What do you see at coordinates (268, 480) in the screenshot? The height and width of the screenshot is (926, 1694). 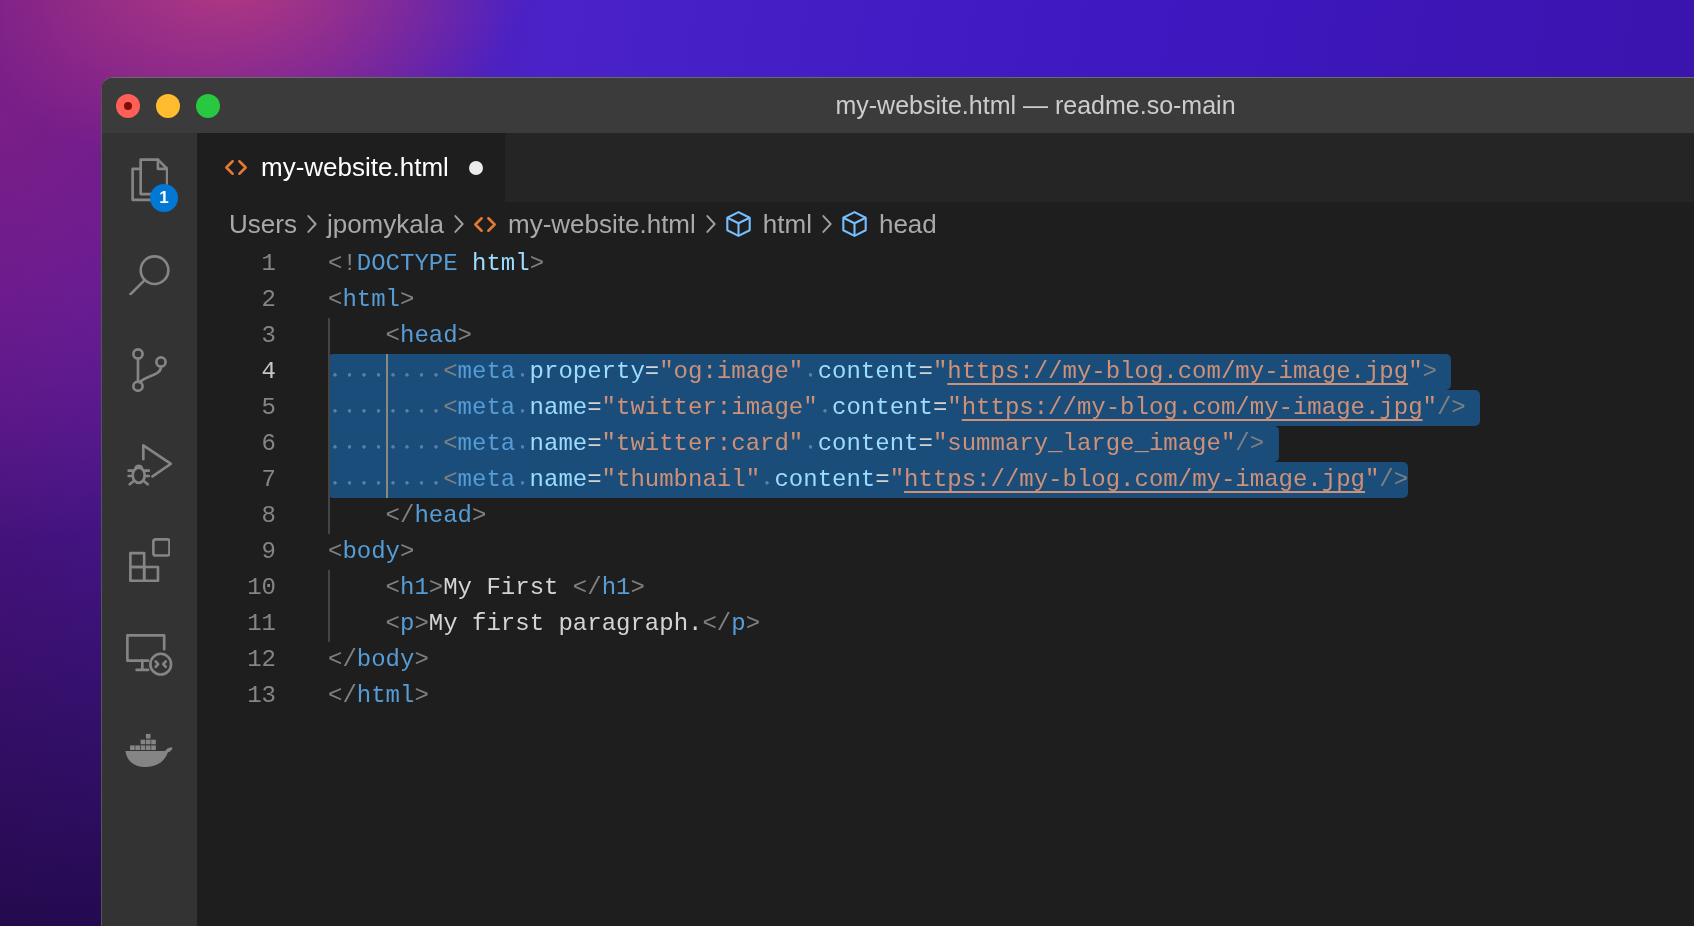 I see `line-number: 7` at bounding box center [268, 480].